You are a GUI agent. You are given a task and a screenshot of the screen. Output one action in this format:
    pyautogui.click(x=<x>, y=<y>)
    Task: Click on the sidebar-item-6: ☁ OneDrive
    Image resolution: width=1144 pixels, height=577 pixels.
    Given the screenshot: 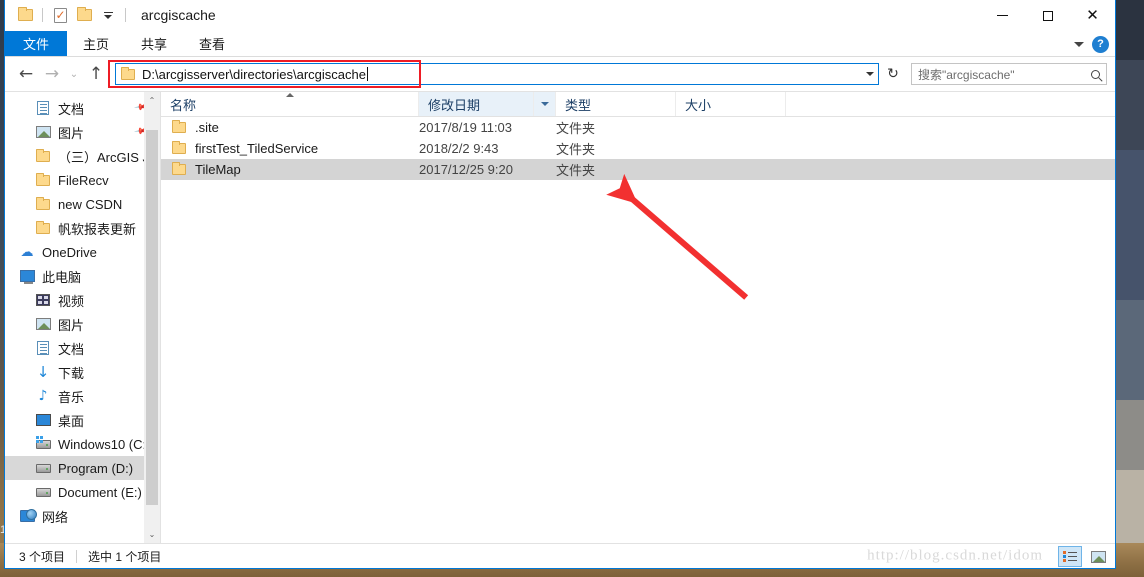 What is the action you would take?
    pyautogui.click(x=82, y=252)
    